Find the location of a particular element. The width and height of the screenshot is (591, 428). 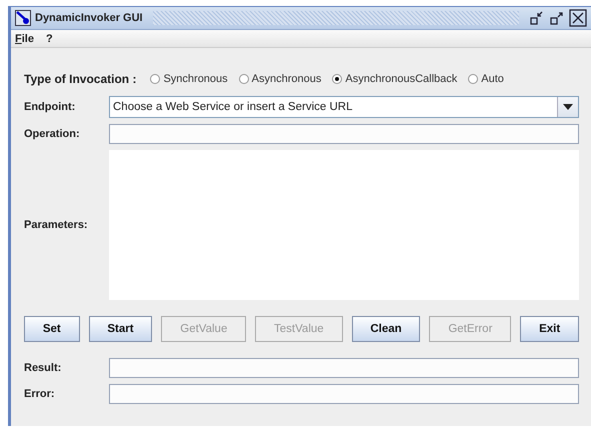

endpoint-label: Endpoint: is located at coordinates (50, 107).